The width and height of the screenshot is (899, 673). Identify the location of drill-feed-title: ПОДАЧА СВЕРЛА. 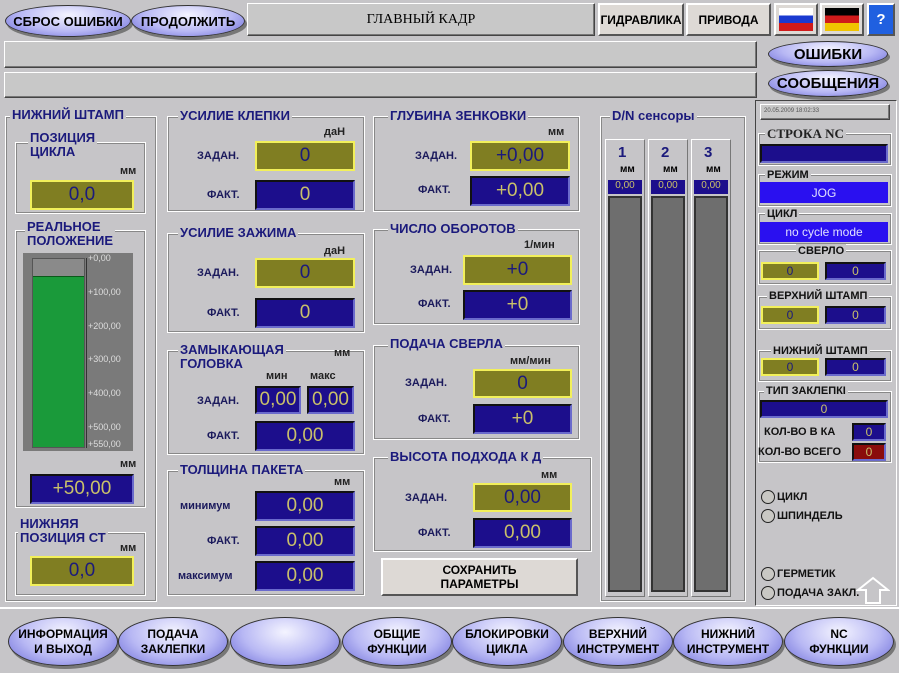
(446, 343).